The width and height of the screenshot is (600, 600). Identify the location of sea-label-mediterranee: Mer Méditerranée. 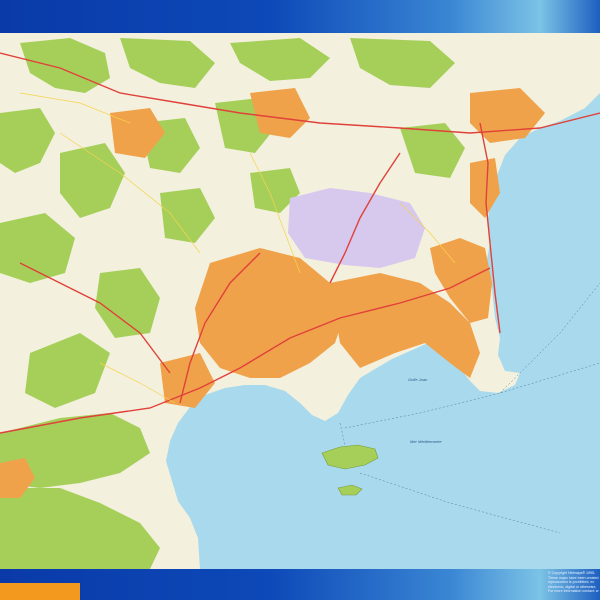
(426, 441).